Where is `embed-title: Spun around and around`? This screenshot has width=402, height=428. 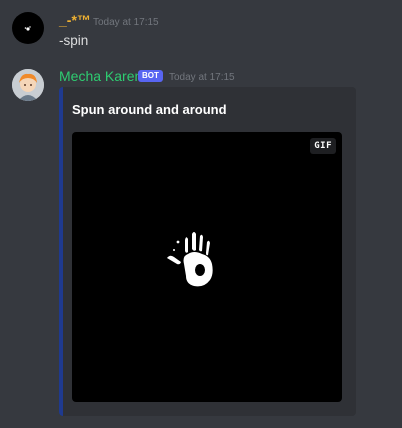
embed-title: Spun around and around is located at coordinates (149, 109).